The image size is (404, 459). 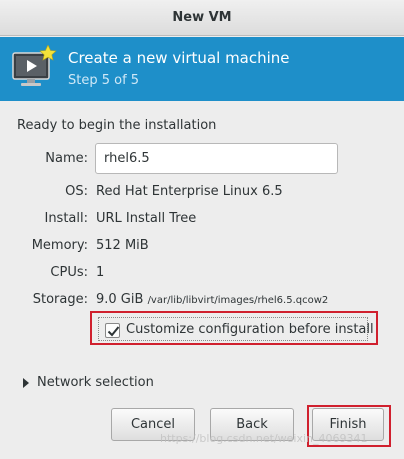 I want to click on storage-label: Storage:, so click(x=60, y=299).